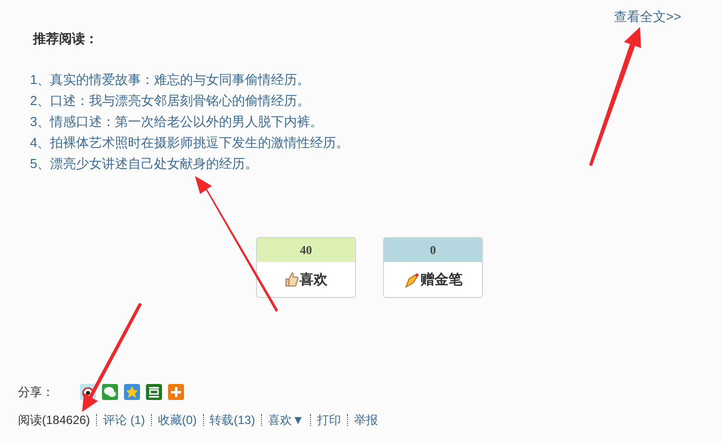 This screenshot has height=444, width=721. I want to click on recommended-article-link: 5、漂亮少女讲述自己处女献身的经历。, so click(375, 163).